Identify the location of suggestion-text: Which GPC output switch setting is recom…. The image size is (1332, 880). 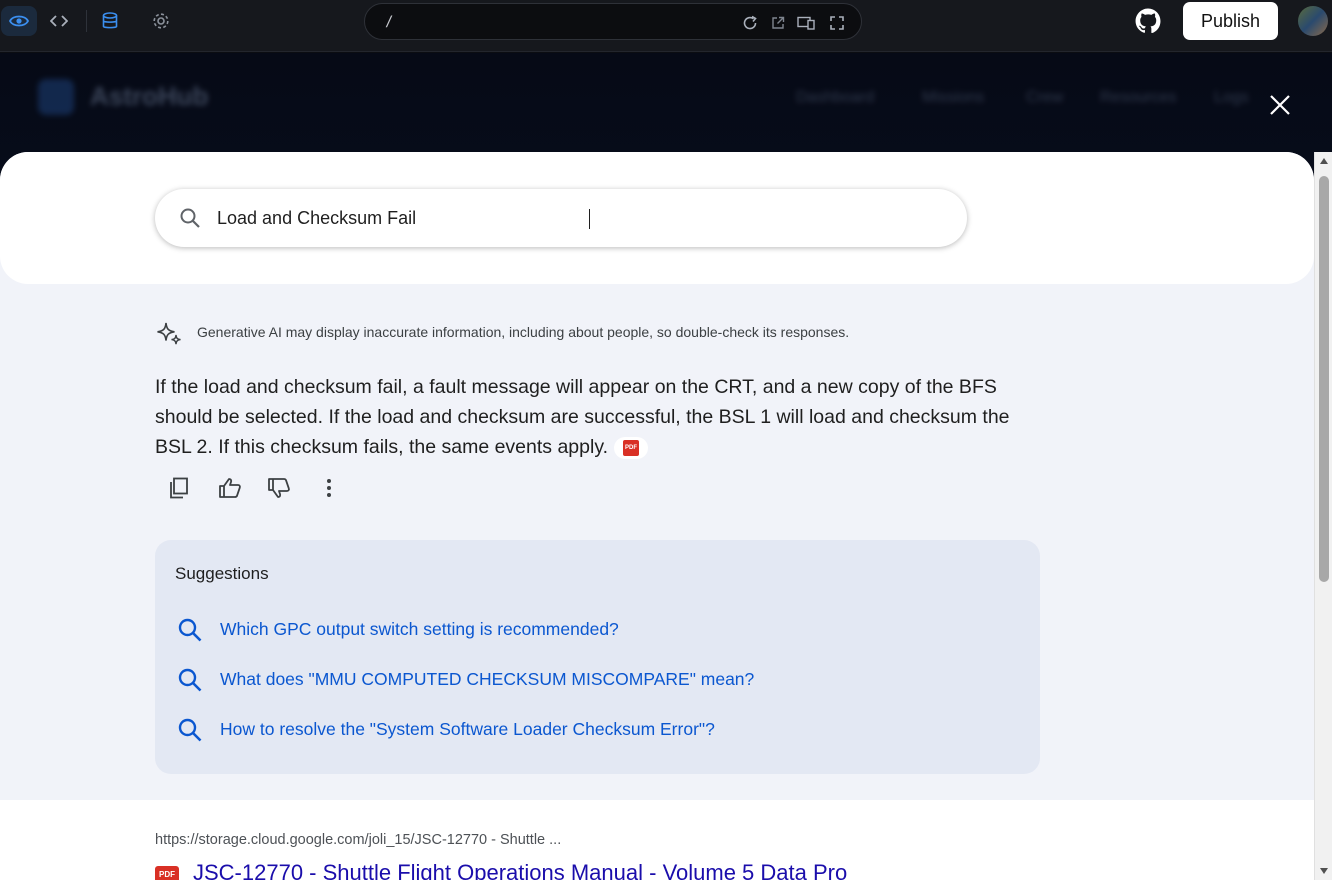
(419, 629).